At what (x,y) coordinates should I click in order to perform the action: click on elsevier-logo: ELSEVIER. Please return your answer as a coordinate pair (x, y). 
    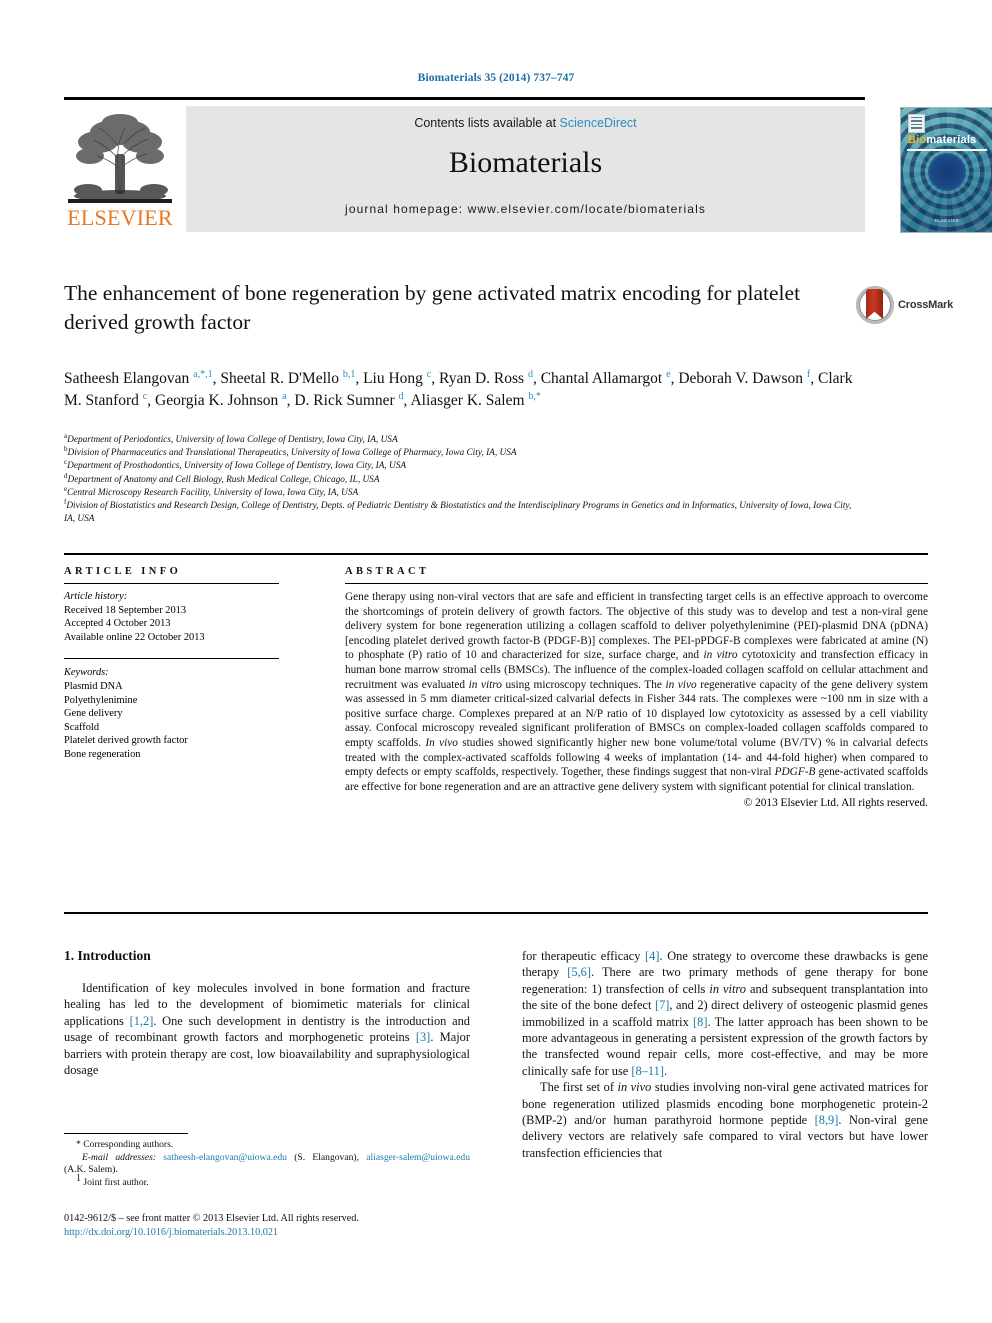
    Looking at the image, I should click on (120, 169).